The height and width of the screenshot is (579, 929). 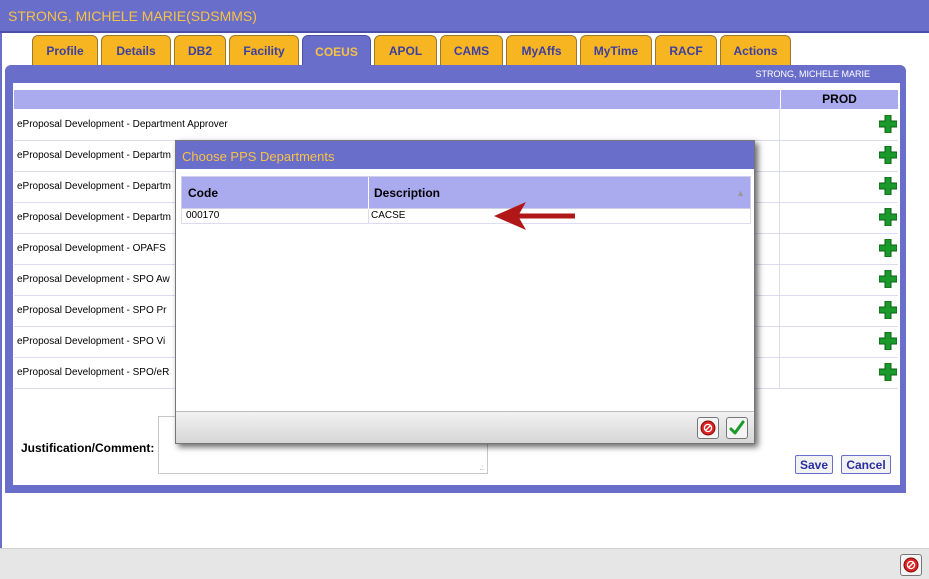 I want to click on close-button, so click(x=911, y=565).